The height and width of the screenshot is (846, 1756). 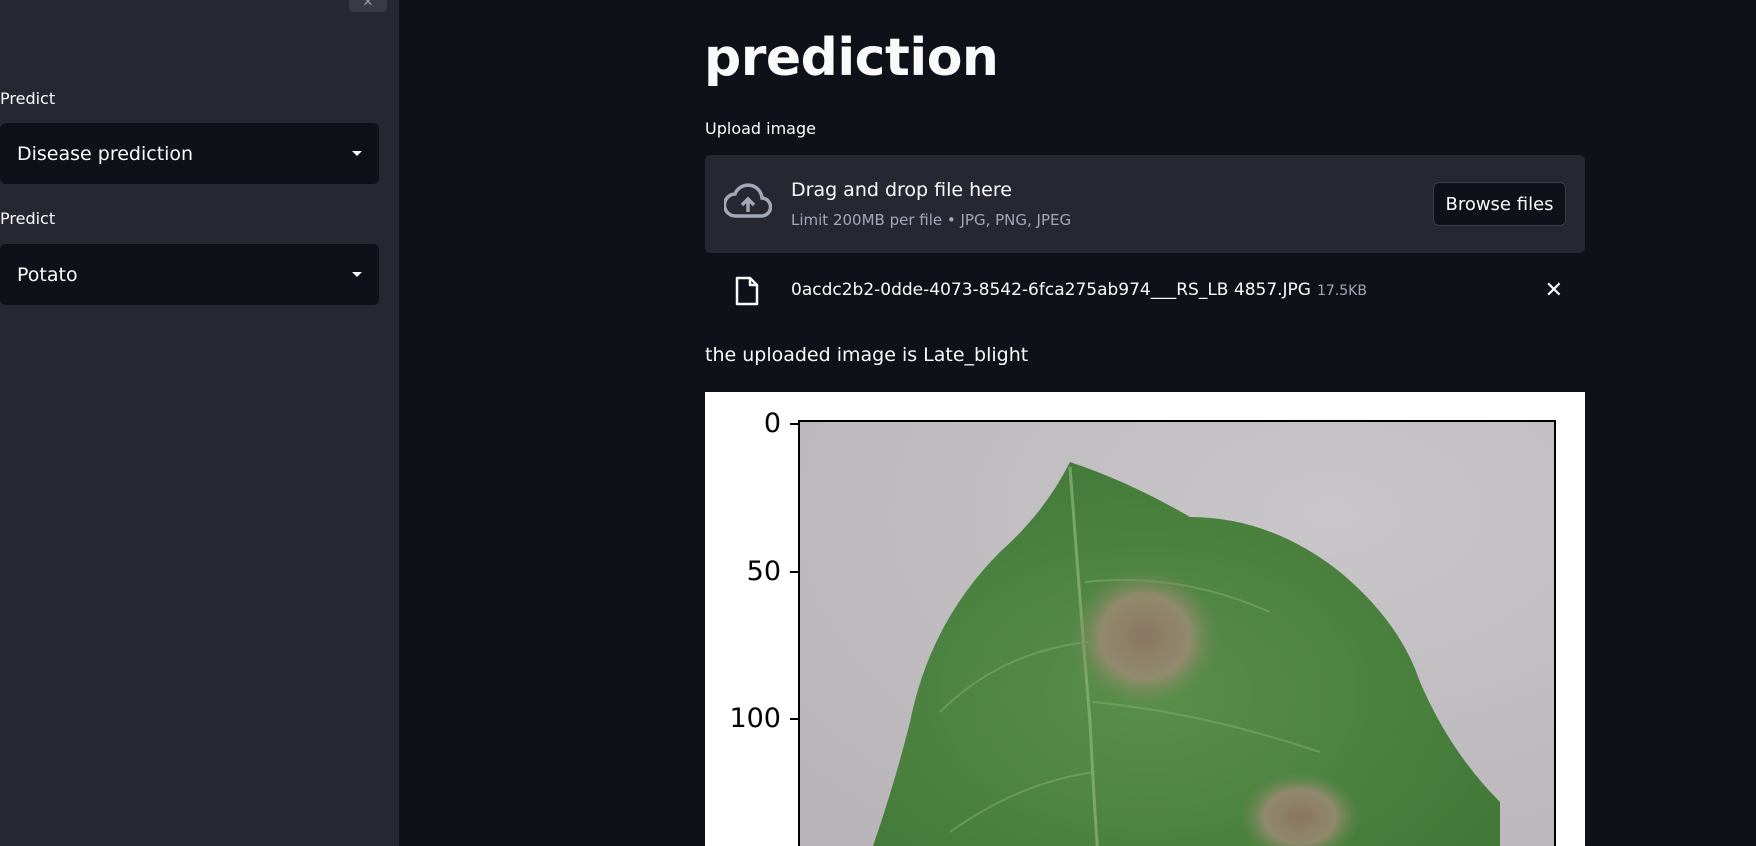 I want to click on crop-value: Potato, so click(x=47, y=274).